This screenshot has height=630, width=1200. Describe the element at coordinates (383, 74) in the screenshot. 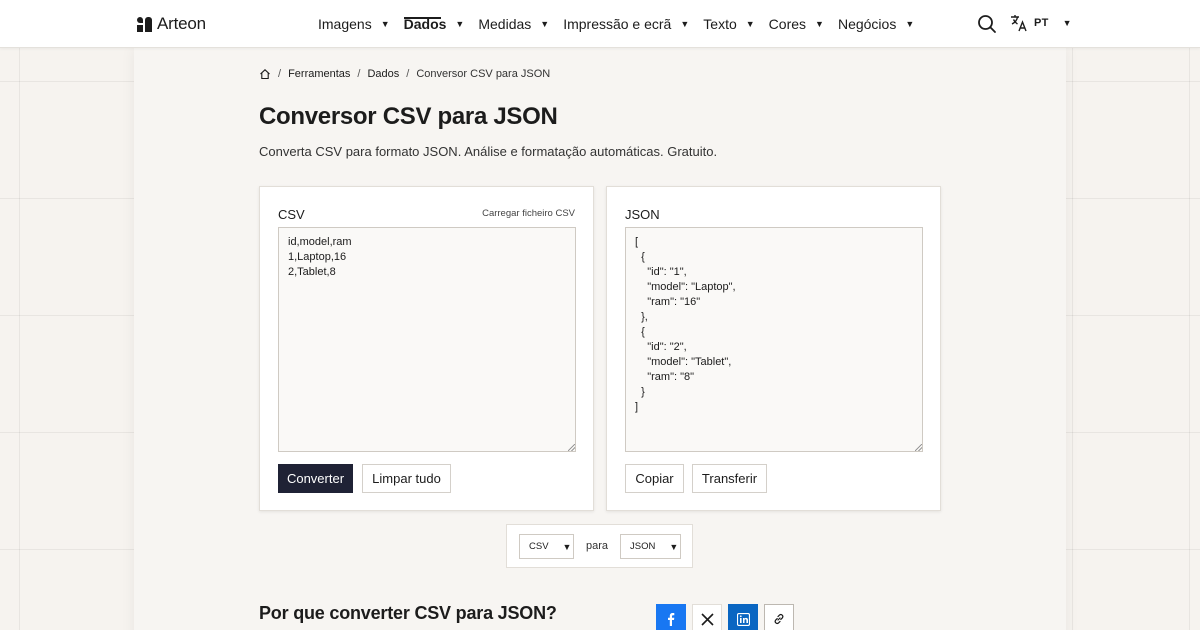

I see `breadcrumb-item-dados: Dados` at that location.